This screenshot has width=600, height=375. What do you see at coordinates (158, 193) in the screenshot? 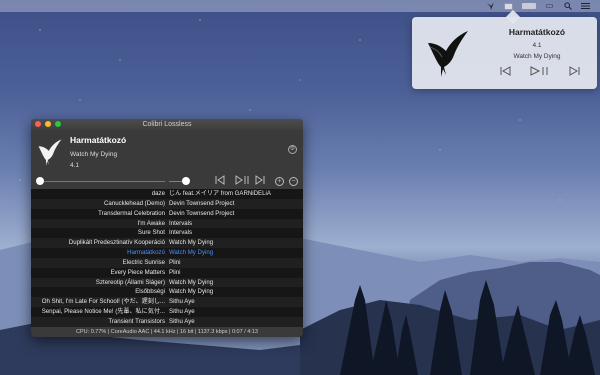
I see `playlist-track-title: daze` at bounding box center [158, 193].